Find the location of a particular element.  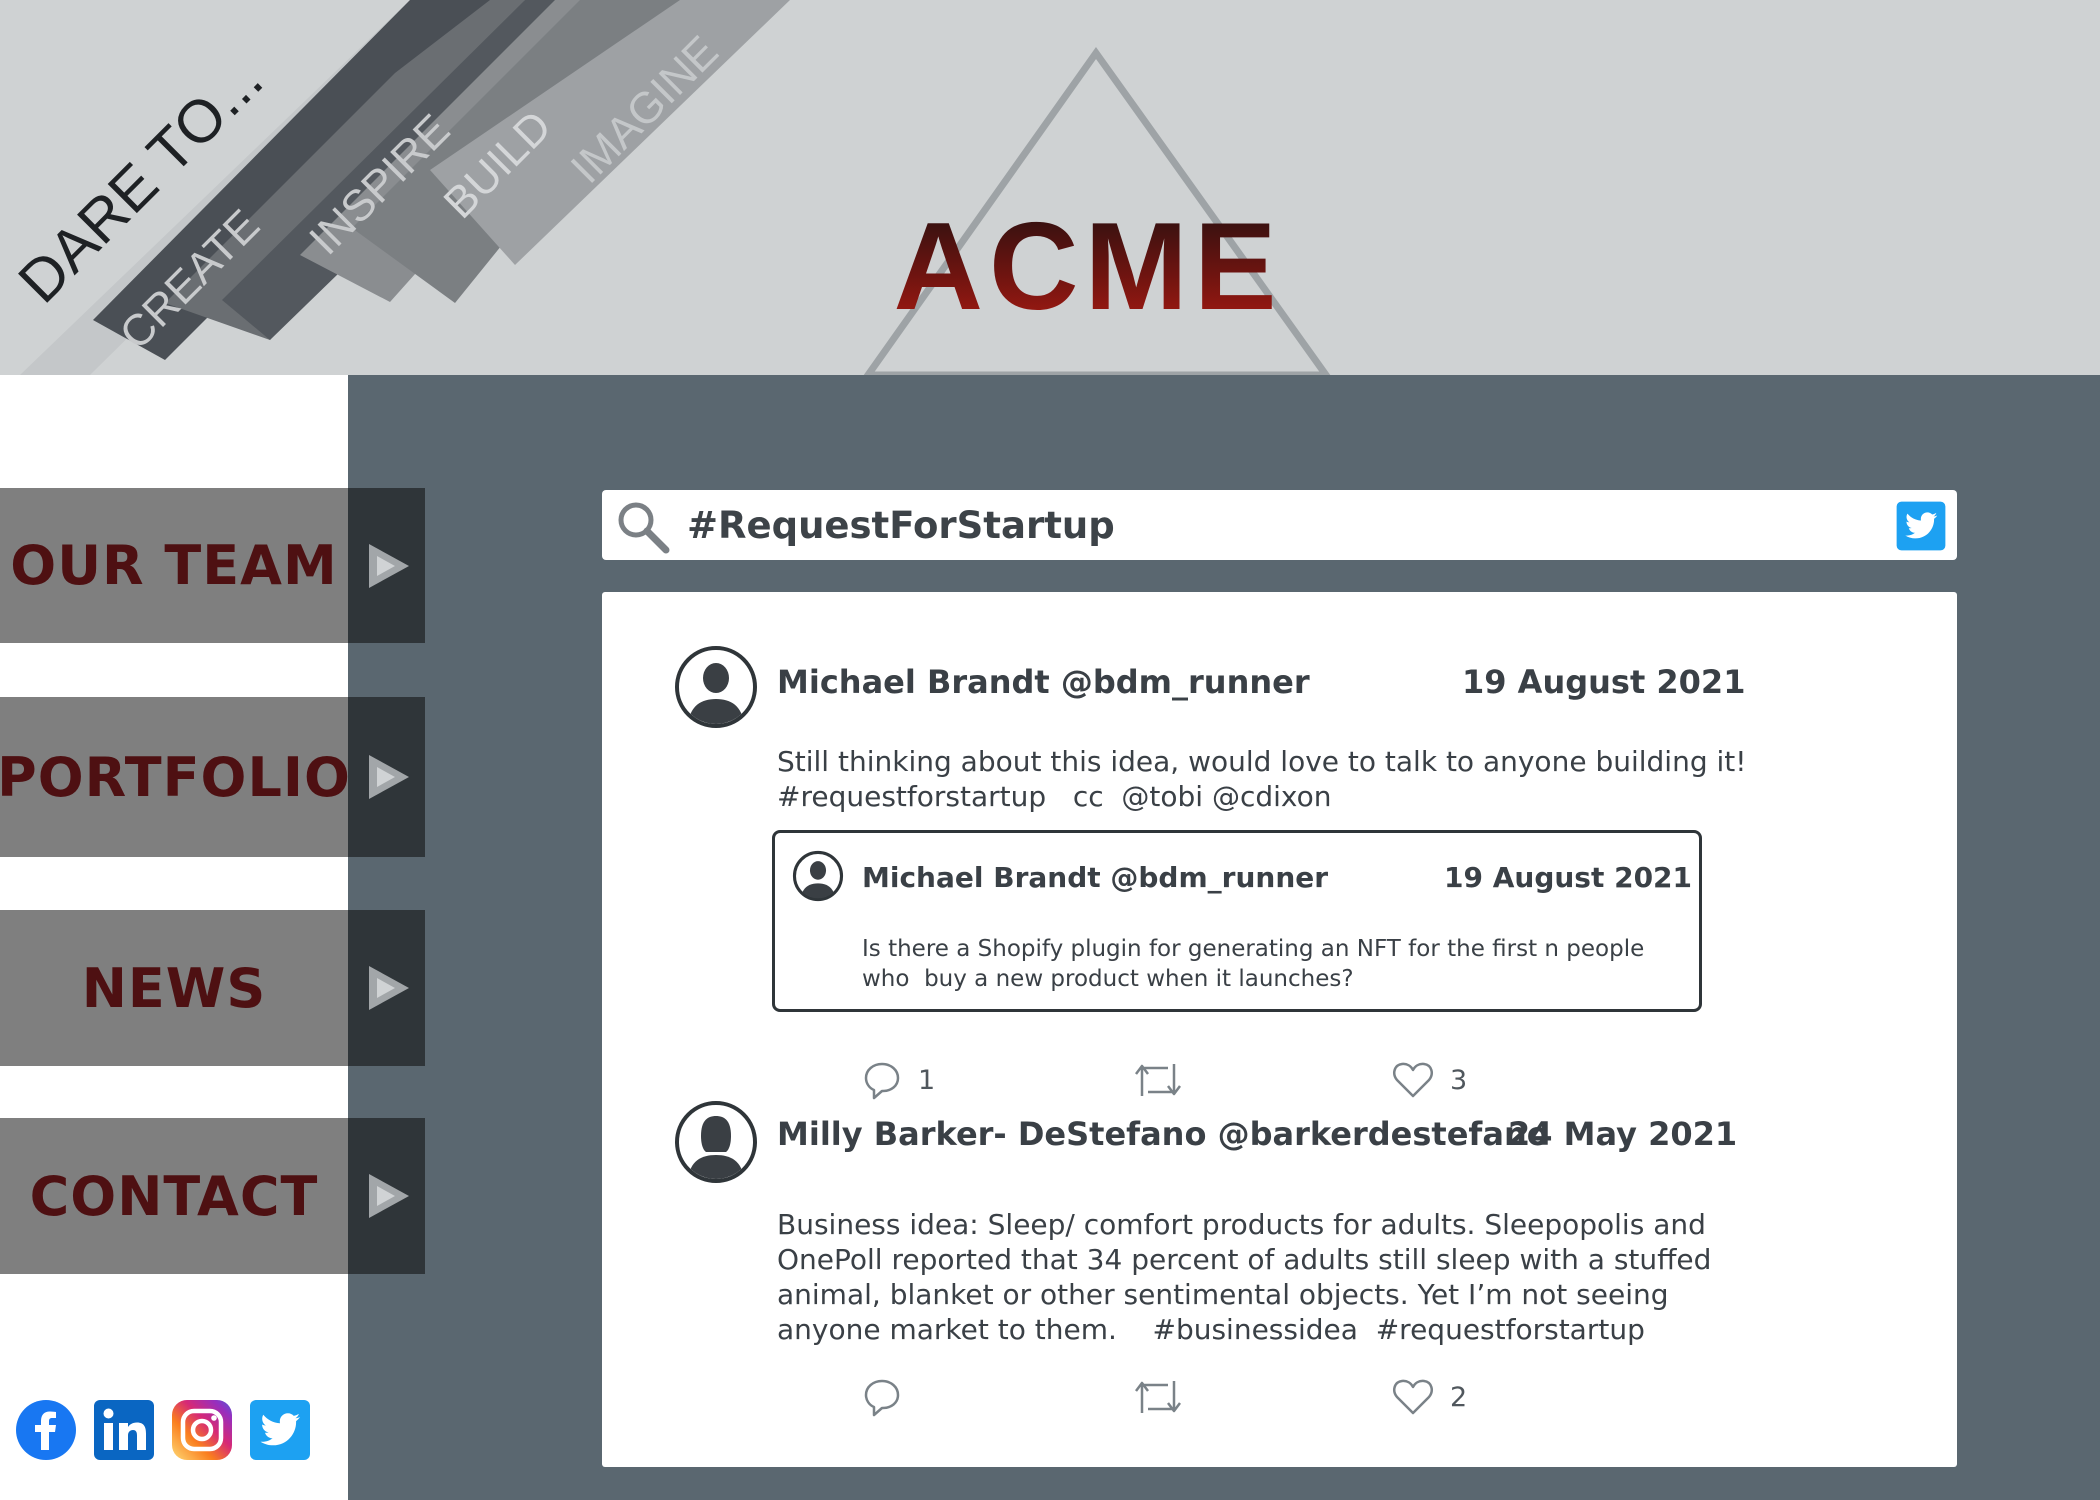

nav-news-button: NEWS is located at coordinates (212, 988).